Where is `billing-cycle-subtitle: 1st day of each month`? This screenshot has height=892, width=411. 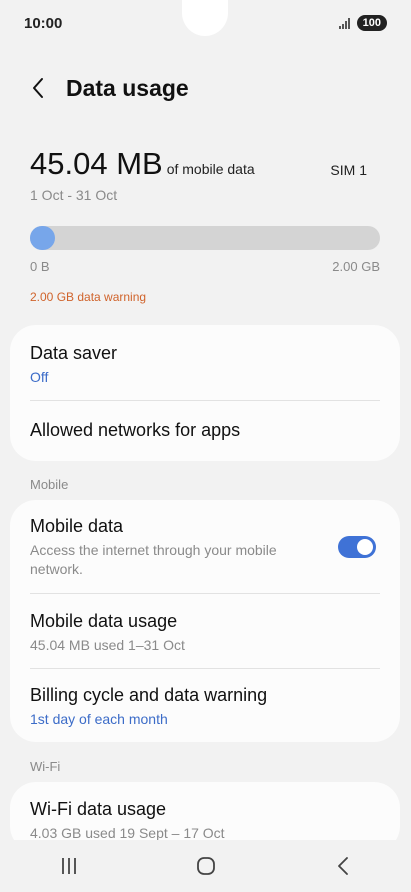 billing-cycle-subtitle: 1st day of each month is located at coordinates (99, 719).